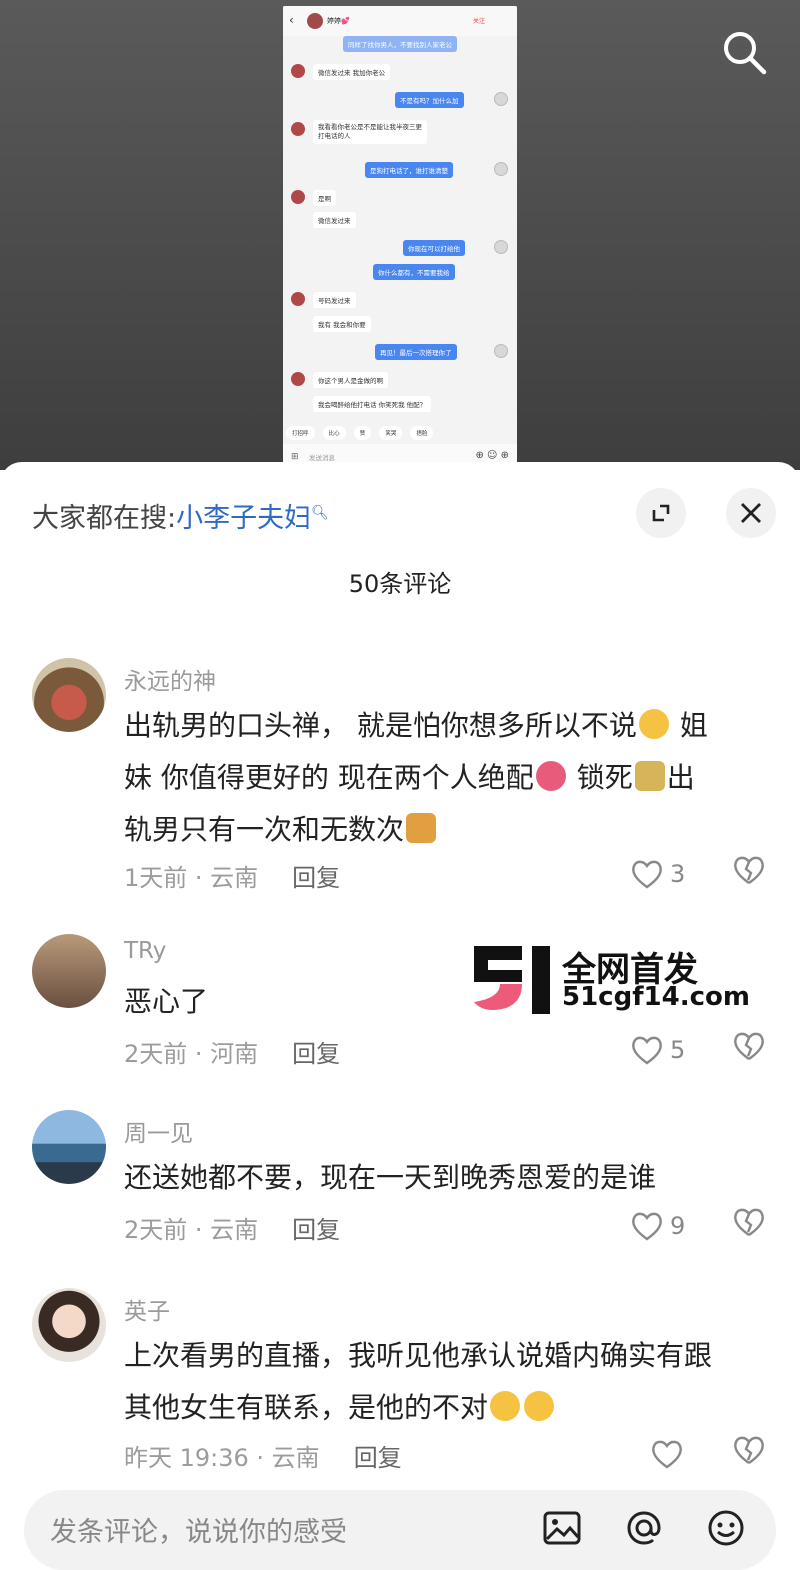 This screenshot has height=1570, width=800. What do you see at coordinates (400, 44) in the screenshot?
I see `chat-bubble: 同样了找你男人，不要找别人家老公` at bounding box center [400, 44].